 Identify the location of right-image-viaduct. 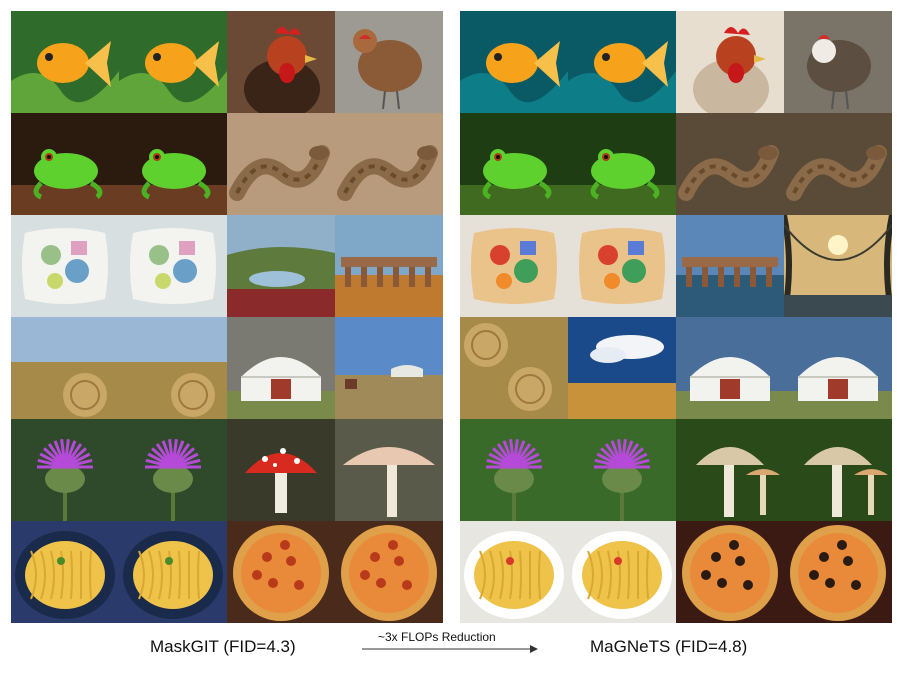
(730, 266).